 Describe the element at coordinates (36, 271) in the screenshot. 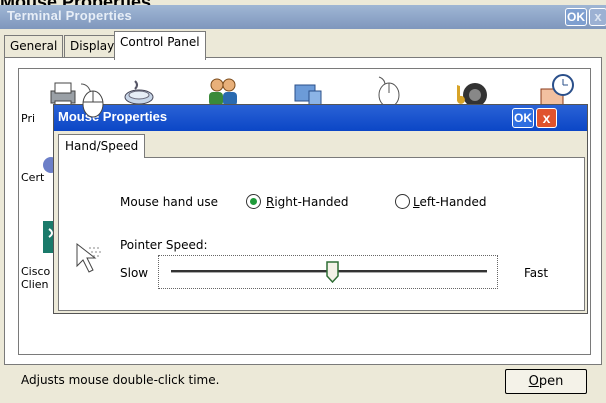

I see `cisco-label-partial: Cisco` at that location.